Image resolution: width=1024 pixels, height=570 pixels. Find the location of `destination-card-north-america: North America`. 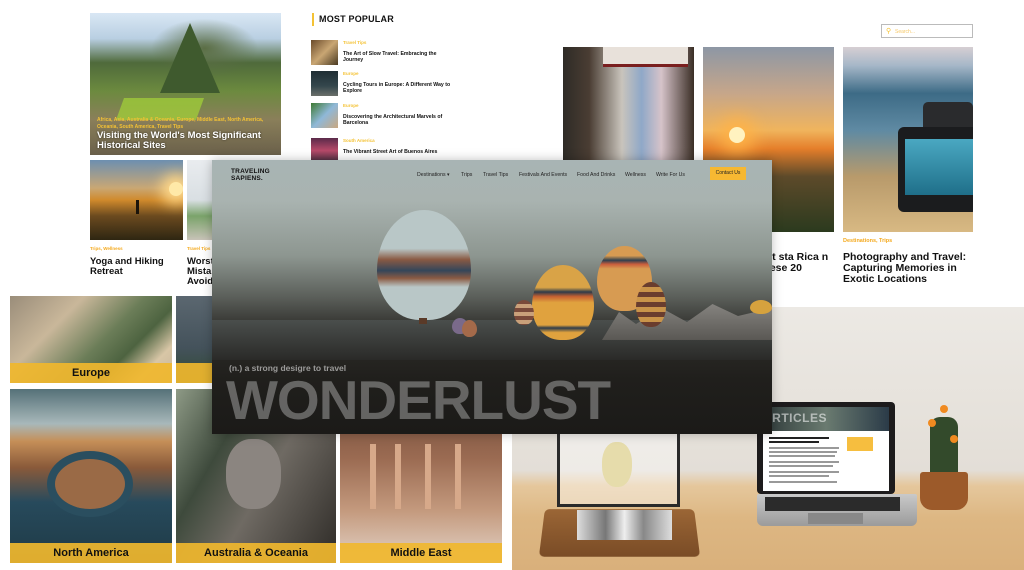

destination-card-north-america: North America is located at coordinates (91, 476).